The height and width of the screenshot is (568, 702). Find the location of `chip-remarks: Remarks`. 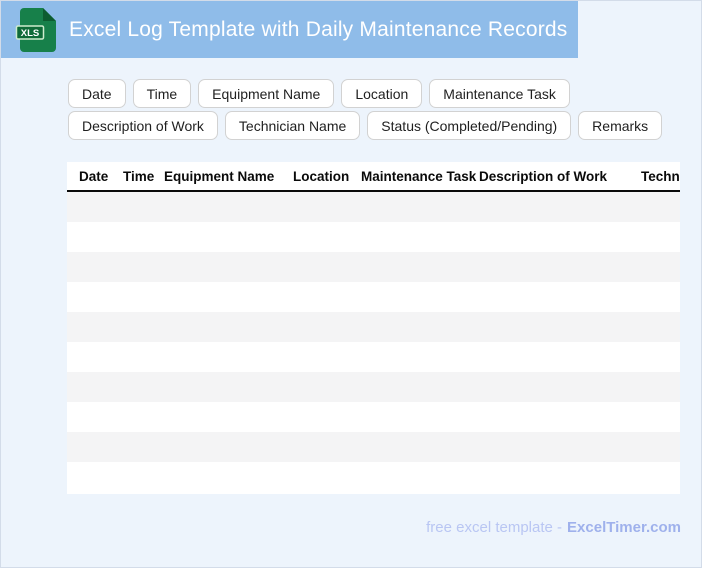

chip-remarks: Remarks is located at coordinates (620, 125).